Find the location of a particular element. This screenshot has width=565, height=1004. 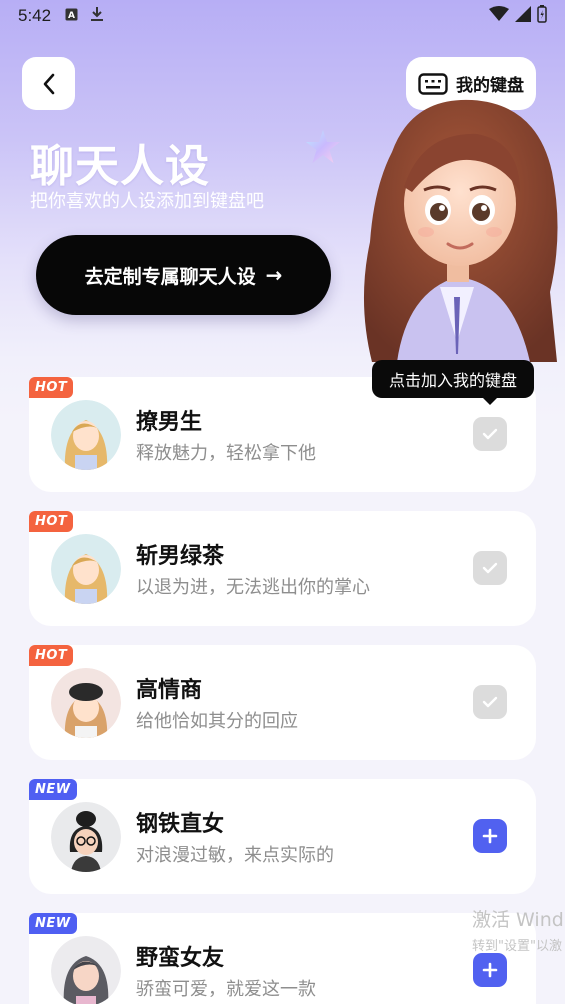

battery-icon is located at coordinates (542, 16).